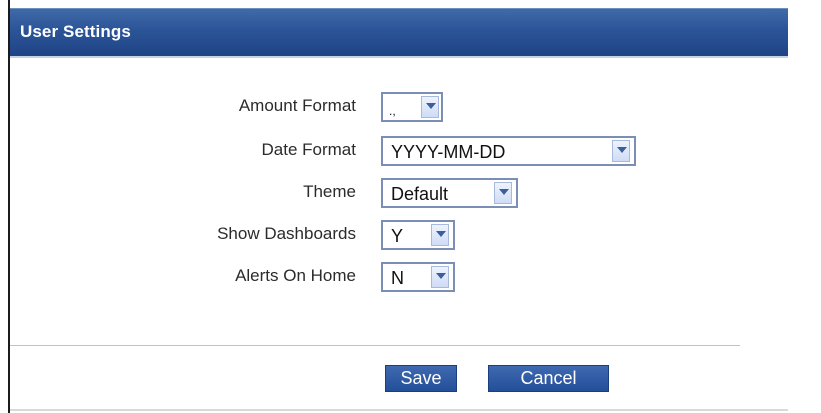  I want to click on date-format-row: Date Format YYYY-MM-DD, so click(410, 151).